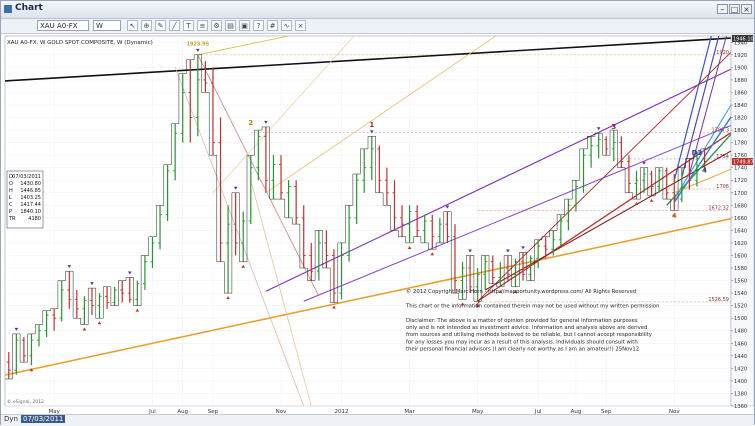 The image size is (755, 426). What do you see at coordinates (26, 177) in the screenshot?
I see `ohlc-value: 07/03/2011` at bounding box center [26, 177].